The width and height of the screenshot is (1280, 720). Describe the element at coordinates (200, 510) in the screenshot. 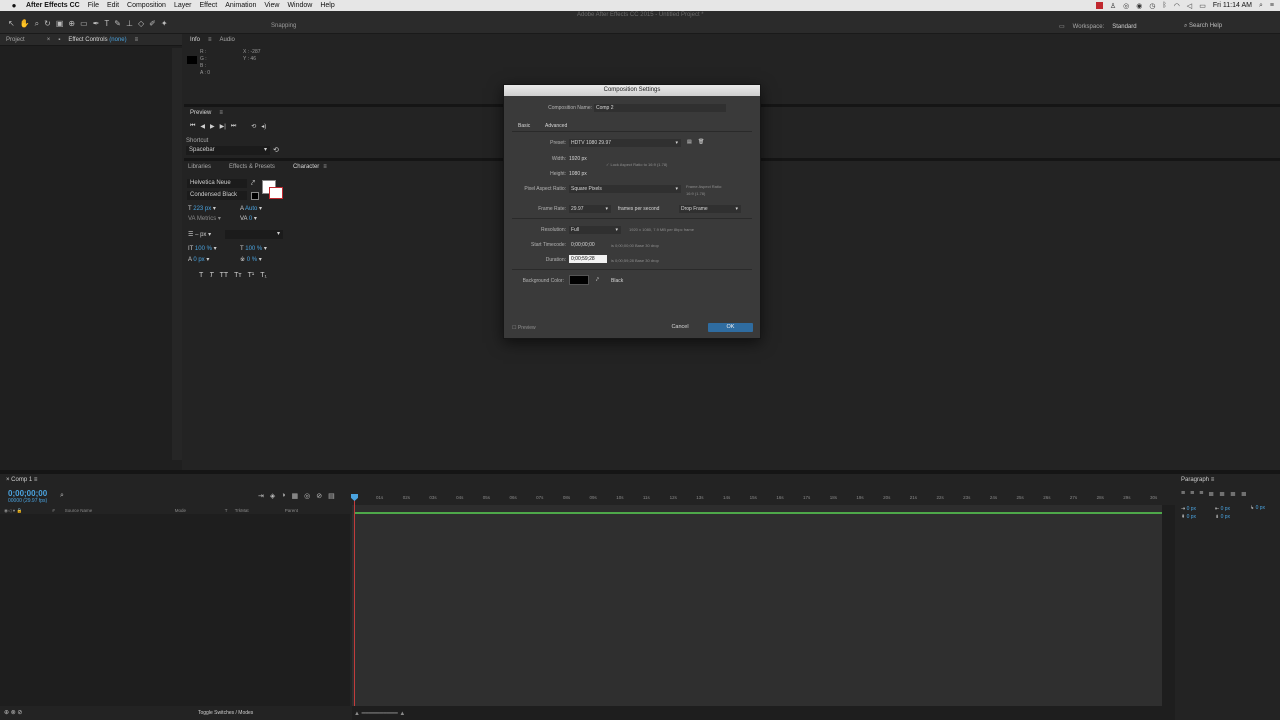

I see `col-mode: Mode` at that location.